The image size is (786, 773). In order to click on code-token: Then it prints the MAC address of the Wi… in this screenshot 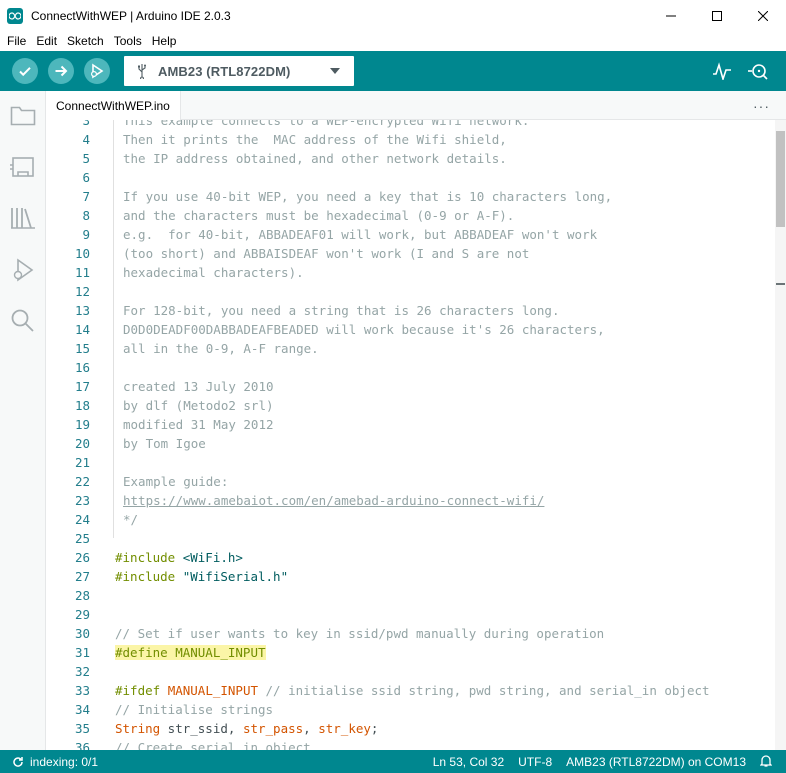, I will do `click(315, 139)`.